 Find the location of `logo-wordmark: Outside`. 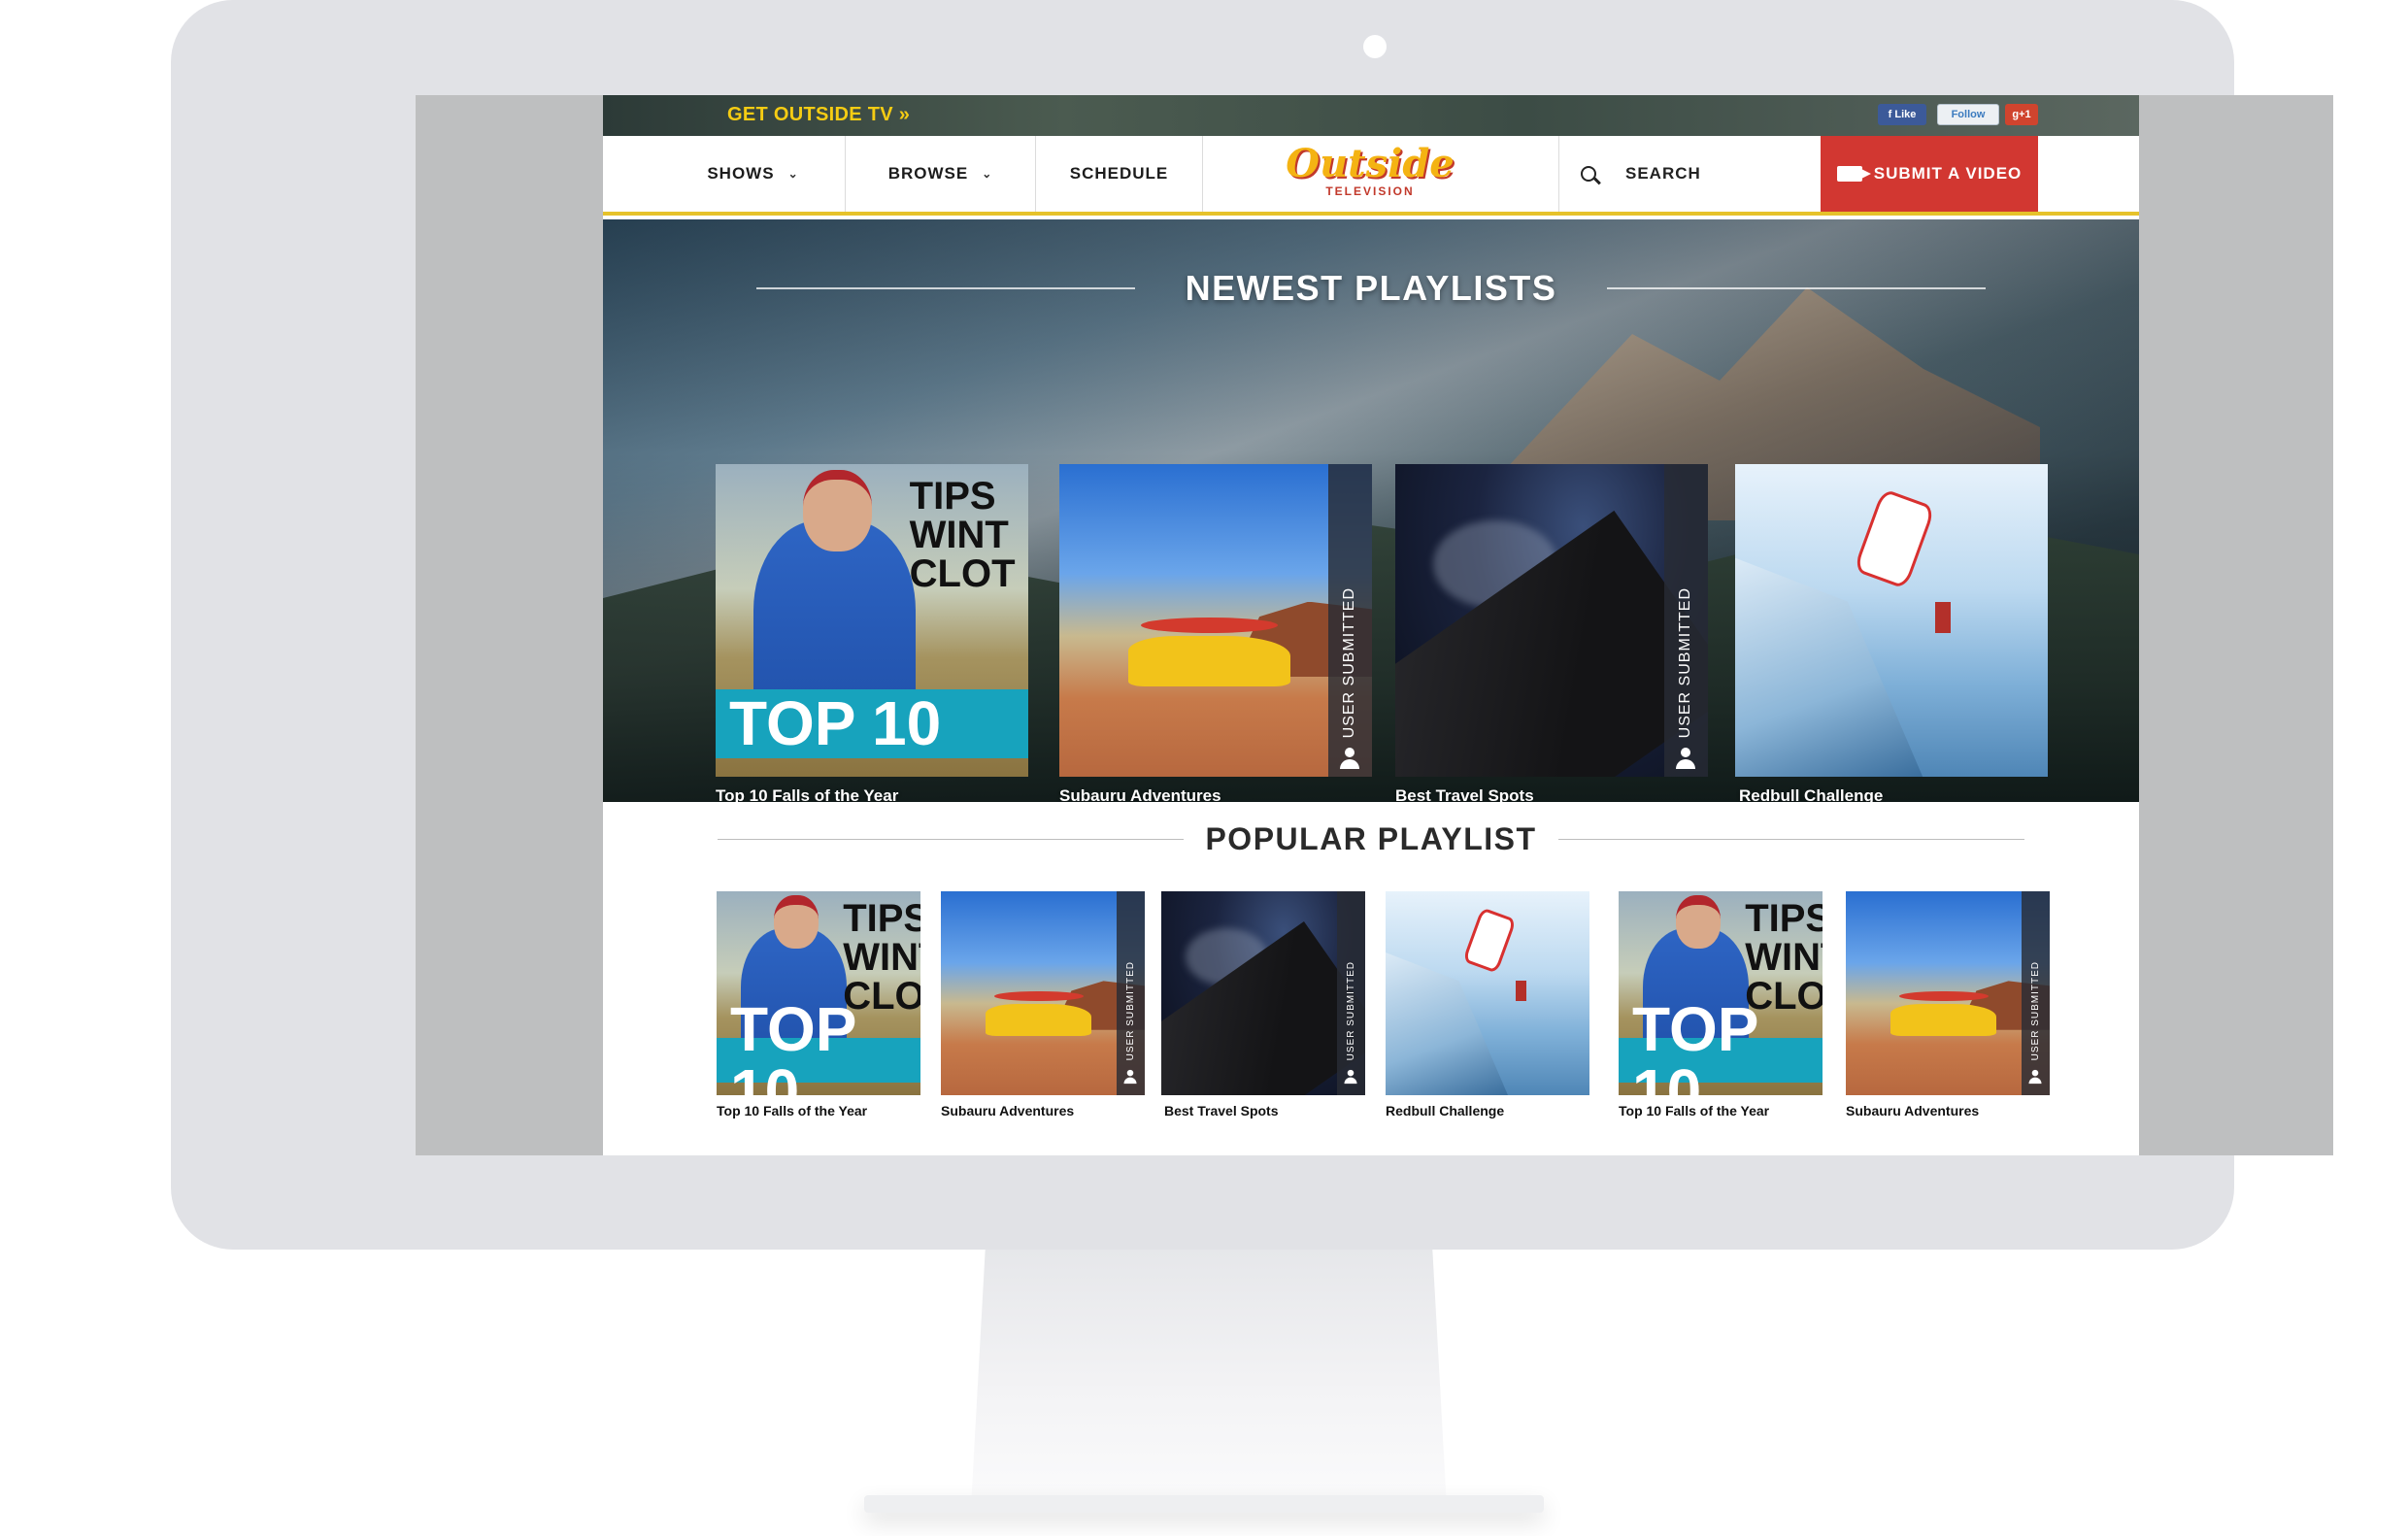

logo-wordmark: Outside is located at coordinates (1370, 163).